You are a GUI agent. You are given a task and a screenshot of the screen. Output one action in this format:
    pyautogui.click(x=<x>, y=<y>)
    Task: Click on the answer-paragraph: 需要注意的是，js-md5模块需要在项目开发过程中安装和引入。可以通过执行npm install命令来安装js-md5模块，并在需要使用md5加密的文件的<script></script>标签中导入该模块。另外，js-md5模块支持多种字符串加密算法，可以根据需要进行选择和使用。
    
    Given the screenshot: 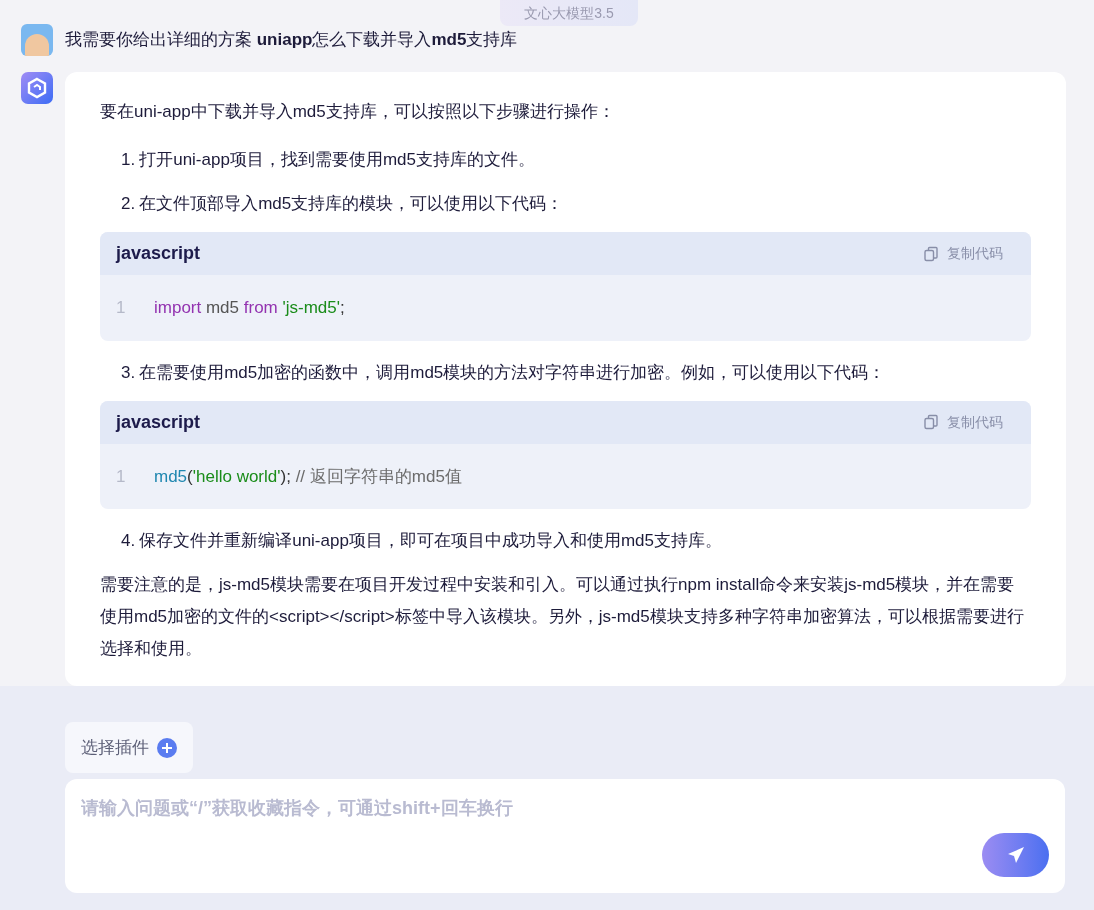 What is the action you would take?
    pyautogui.click(x=562, y=617)
    